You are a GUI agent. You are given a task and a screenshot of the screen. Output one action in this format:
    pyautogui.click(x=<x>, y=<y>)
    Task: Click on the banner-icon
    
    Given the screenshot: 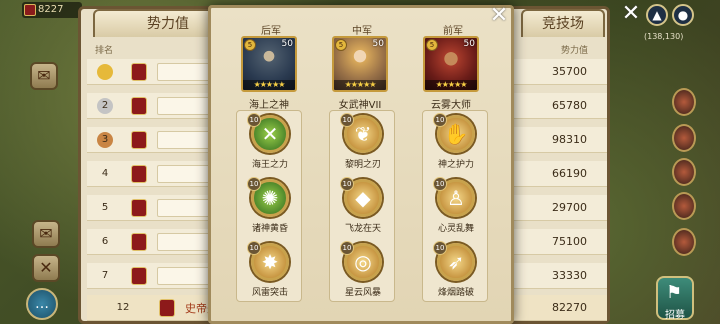 What is the action you would take?
    pyautogui.click(x=30, y=10)
    